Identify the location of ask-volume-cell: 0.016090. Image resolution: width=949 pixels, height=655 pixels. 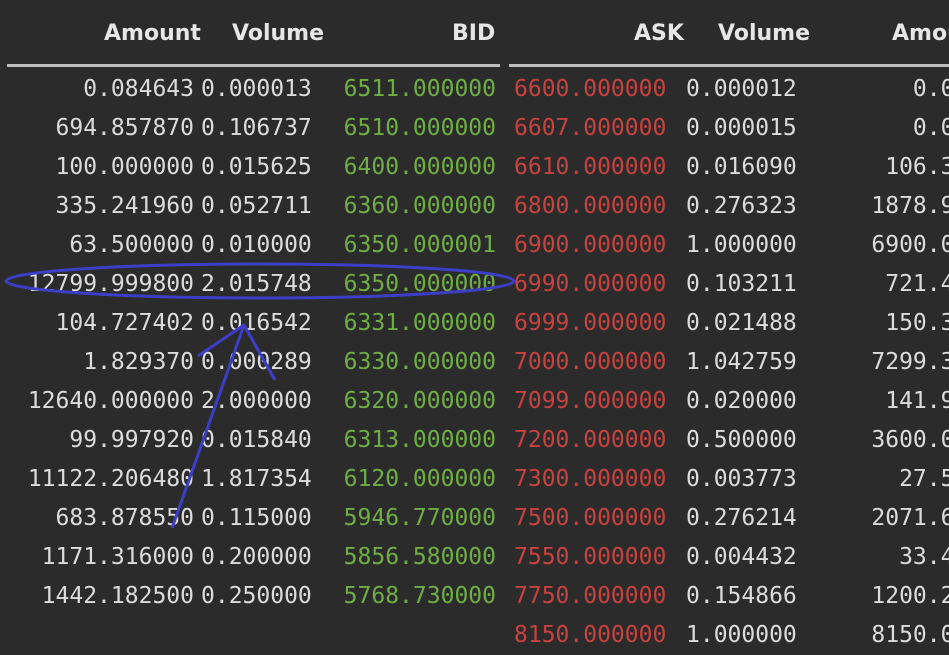
(741, 167).